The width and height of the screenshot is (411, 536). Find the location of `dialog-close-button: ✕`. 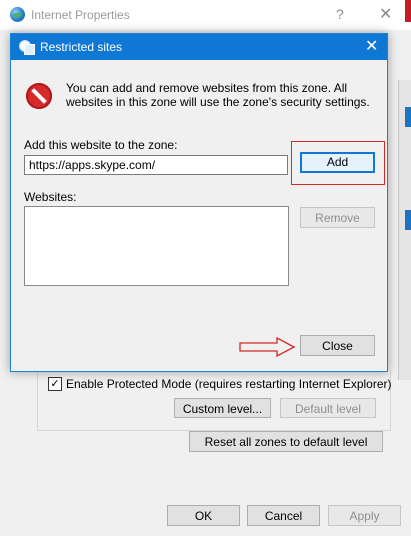

dialog-close-button: ✕ is located at coordinates (371, 46).